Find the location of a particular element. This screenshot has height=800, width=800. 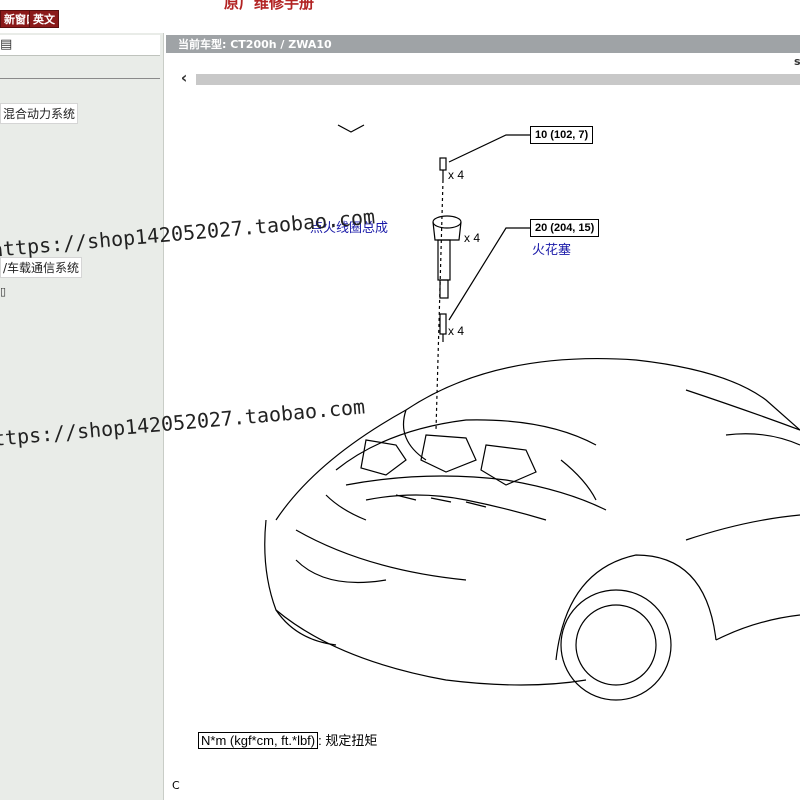

ignition-coil-icon is located at coordinates (447, 257).